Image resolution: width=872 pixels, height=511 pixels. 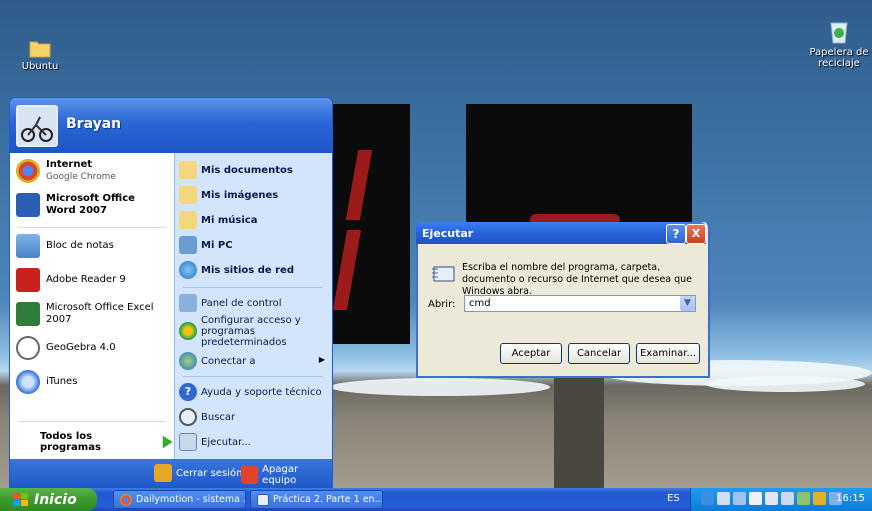 What do you see at coordinates (80, 245) in the screenshot?
I see `menu-item-title: Bloc de notas` at bounding box center [80, 245].